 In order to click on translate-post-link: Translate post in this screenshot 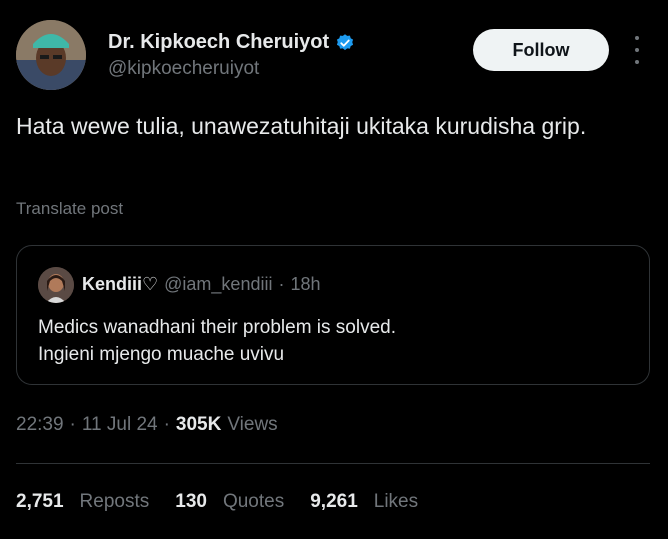, I will do `click(69, 209)`.